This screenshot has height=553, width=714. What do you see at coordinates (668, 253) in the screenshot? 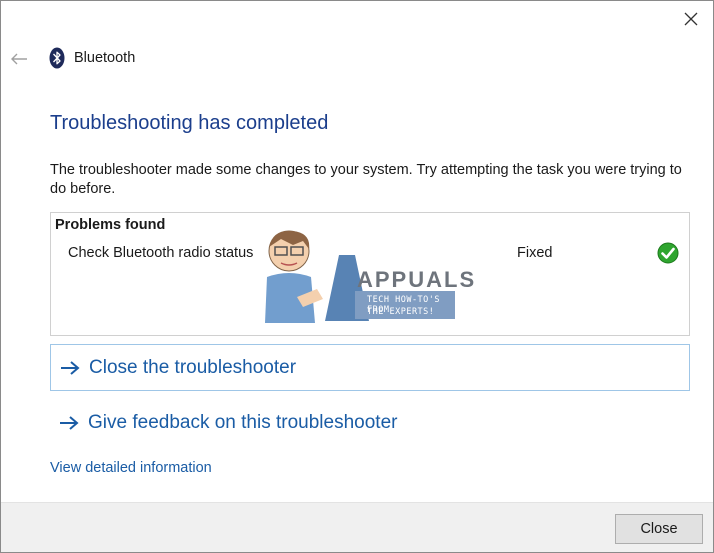
I see `green-check-icon` at bounding box center [668, 253].